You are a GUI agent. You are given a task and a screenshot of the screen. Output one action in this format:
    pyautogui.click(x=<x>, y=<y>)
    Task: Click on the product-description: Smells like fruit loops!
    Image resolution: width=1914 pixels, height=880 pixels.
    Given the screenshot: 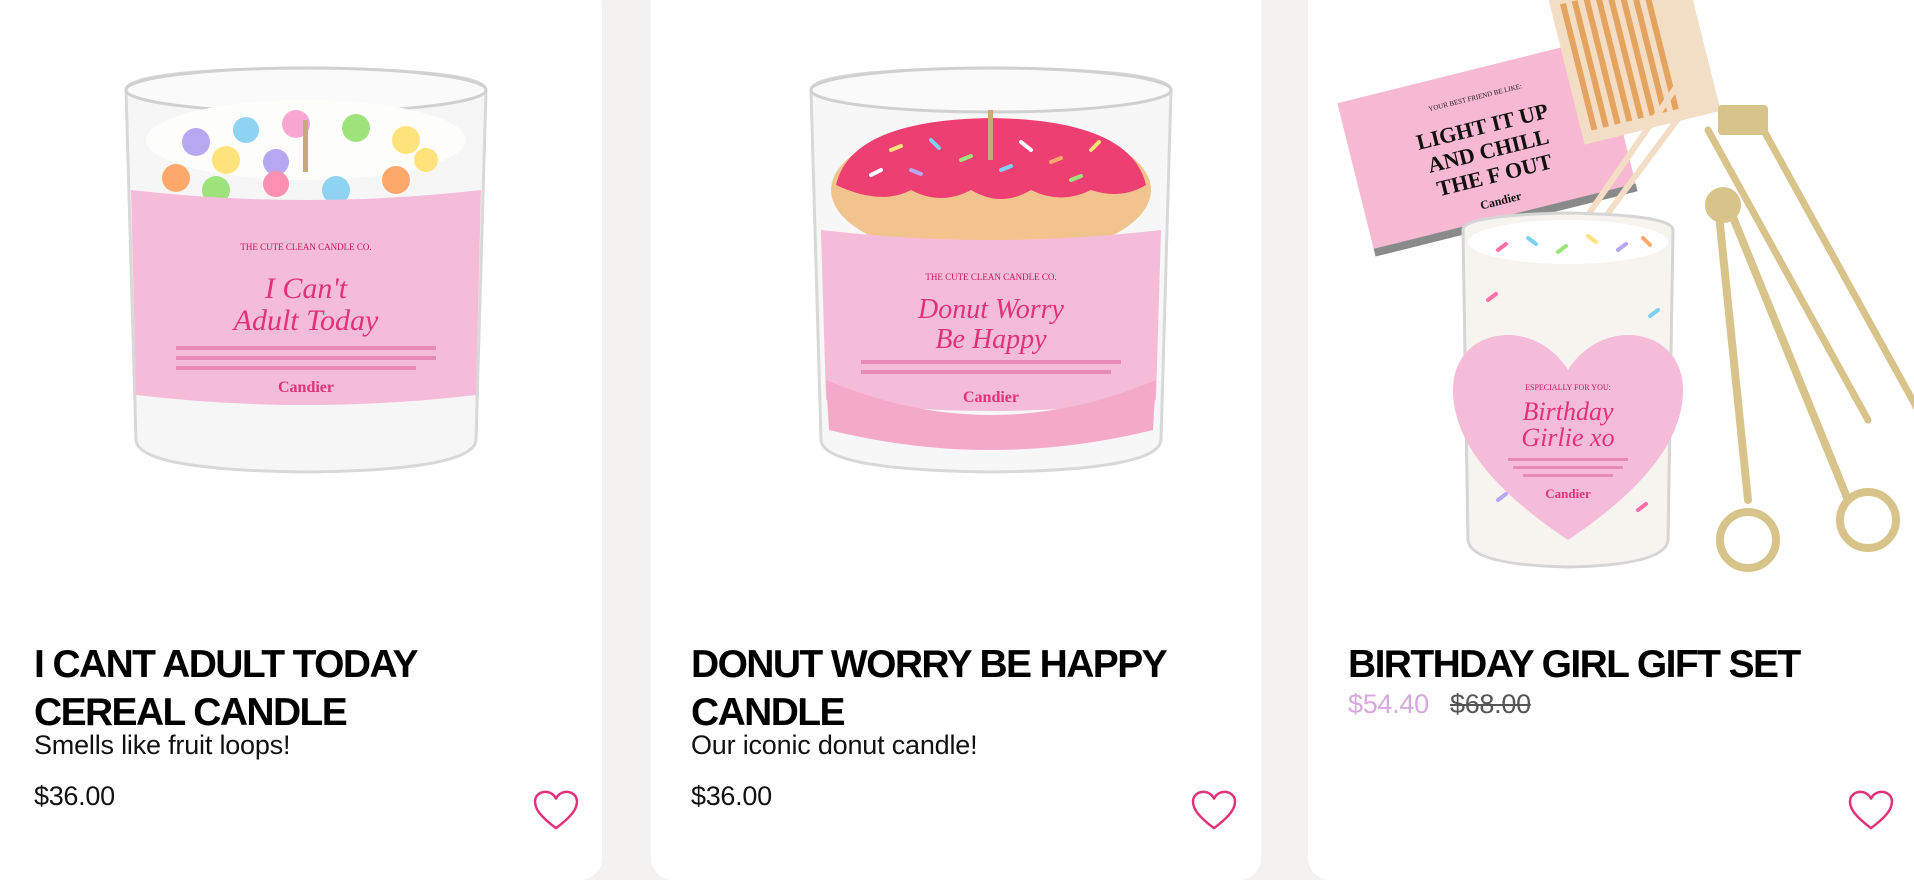 What is the action you would take?
    pyautogui.click(x=162, y=745)
    